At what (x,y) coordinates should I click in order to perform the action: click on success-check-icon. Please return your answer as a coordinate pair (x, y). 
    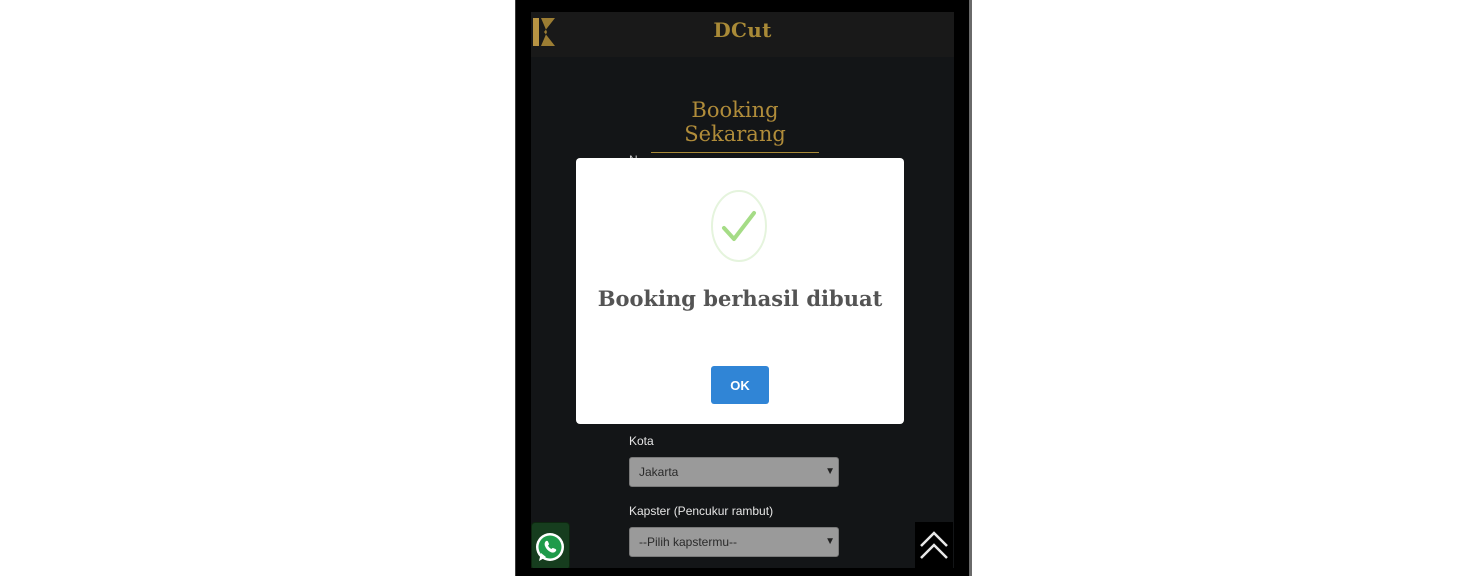
    Looking at the image, I should click on (739, 226).